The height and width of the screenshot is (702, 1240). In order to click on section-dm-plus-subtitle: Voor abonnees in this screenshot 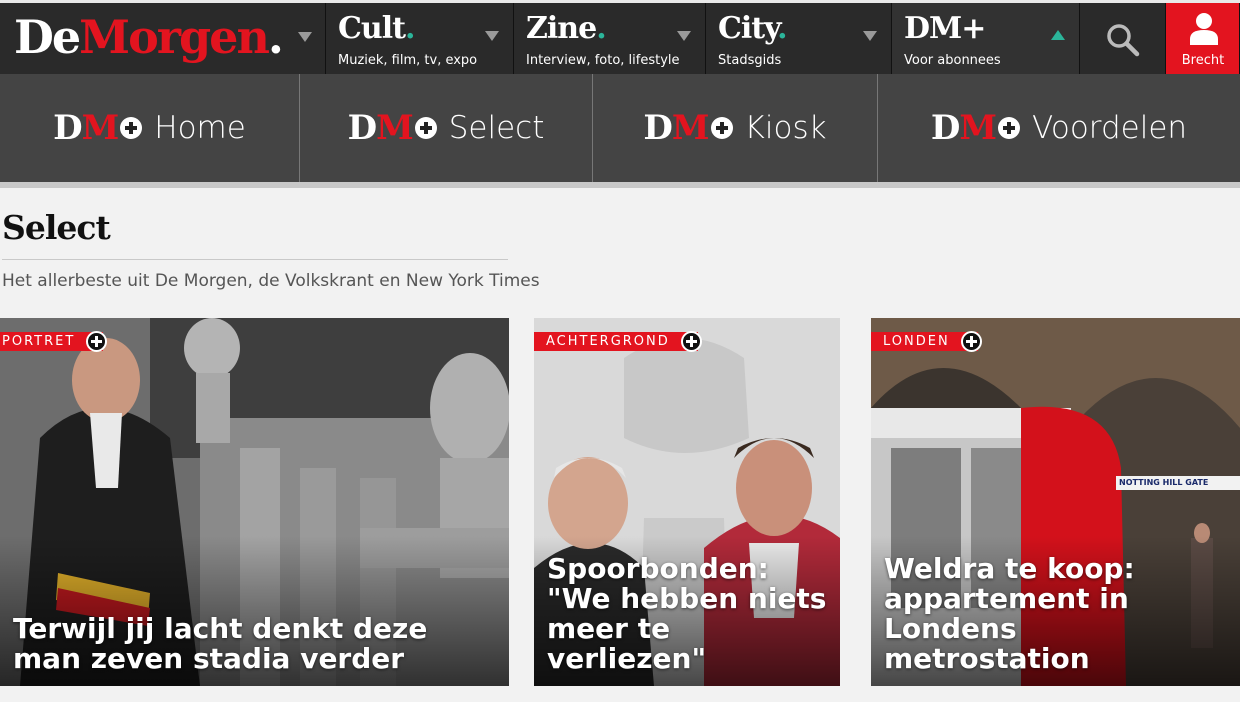, I will do `click(952, 60)`.